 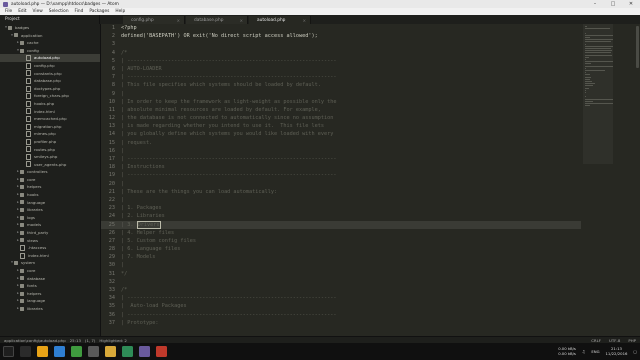 I want to click on media-app-icon, so click(x=93, y=351).